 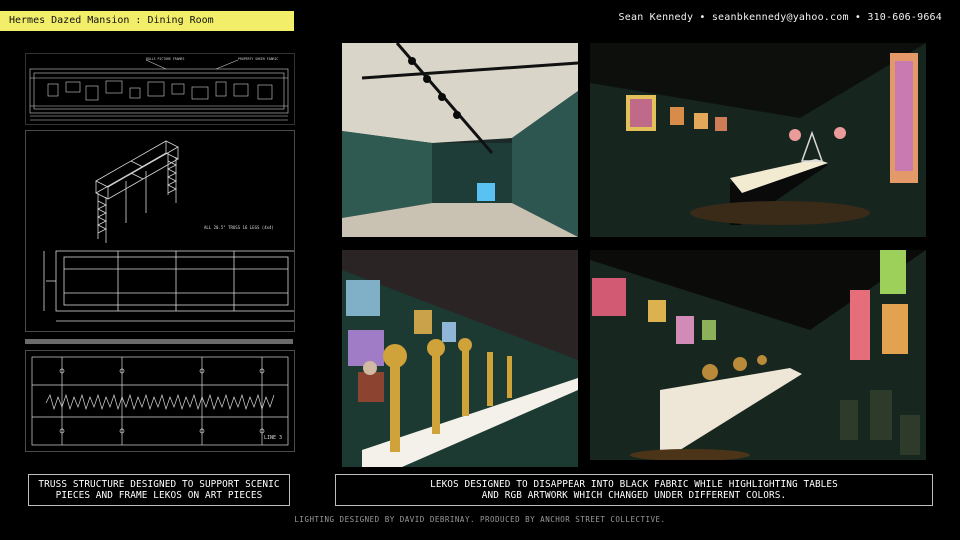 I want to click on photo-empty-hall, so click(x=460, y=140).